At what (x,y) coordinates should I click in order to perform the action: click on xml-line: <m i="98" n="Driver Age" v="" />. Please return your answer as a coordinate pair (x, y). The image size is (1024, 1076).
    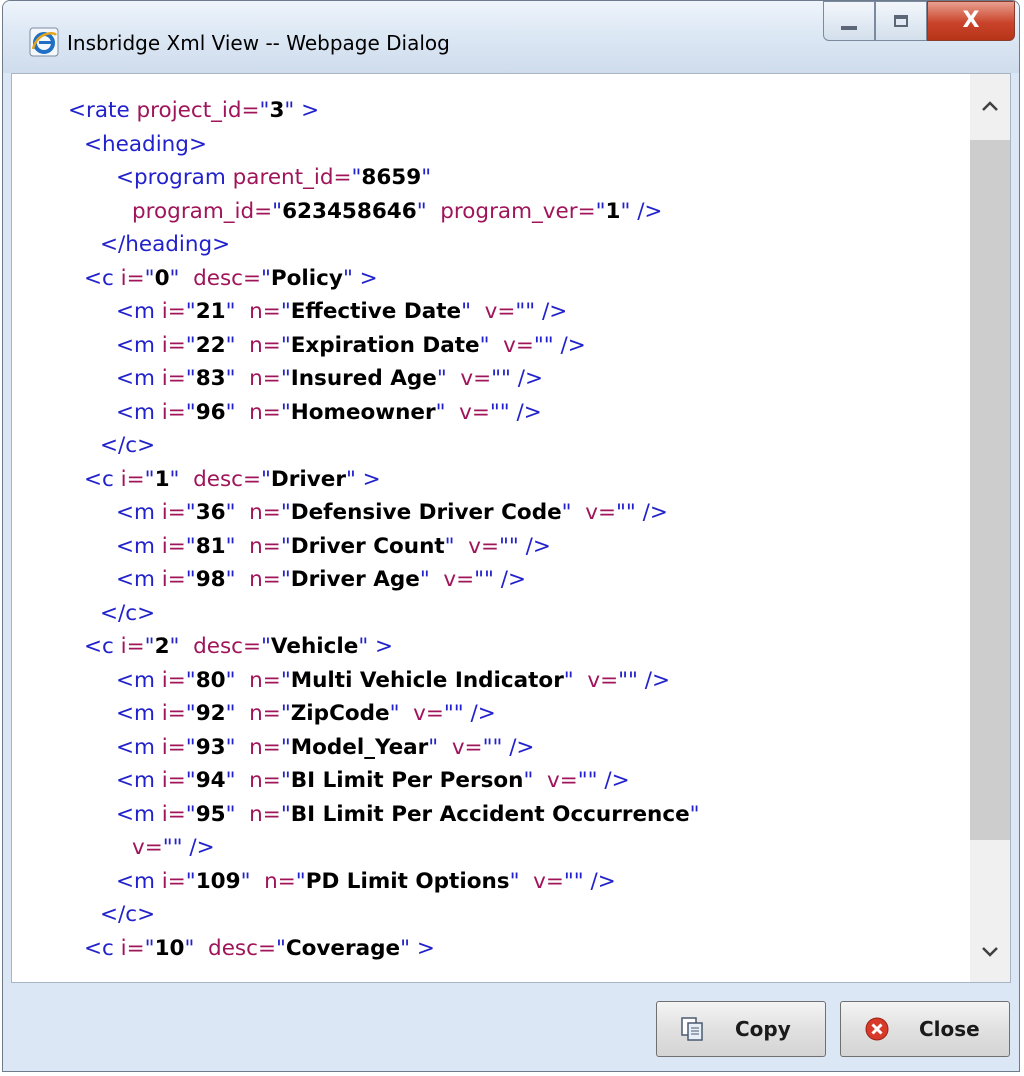
    Looking at the image, I should click on (384, 580).